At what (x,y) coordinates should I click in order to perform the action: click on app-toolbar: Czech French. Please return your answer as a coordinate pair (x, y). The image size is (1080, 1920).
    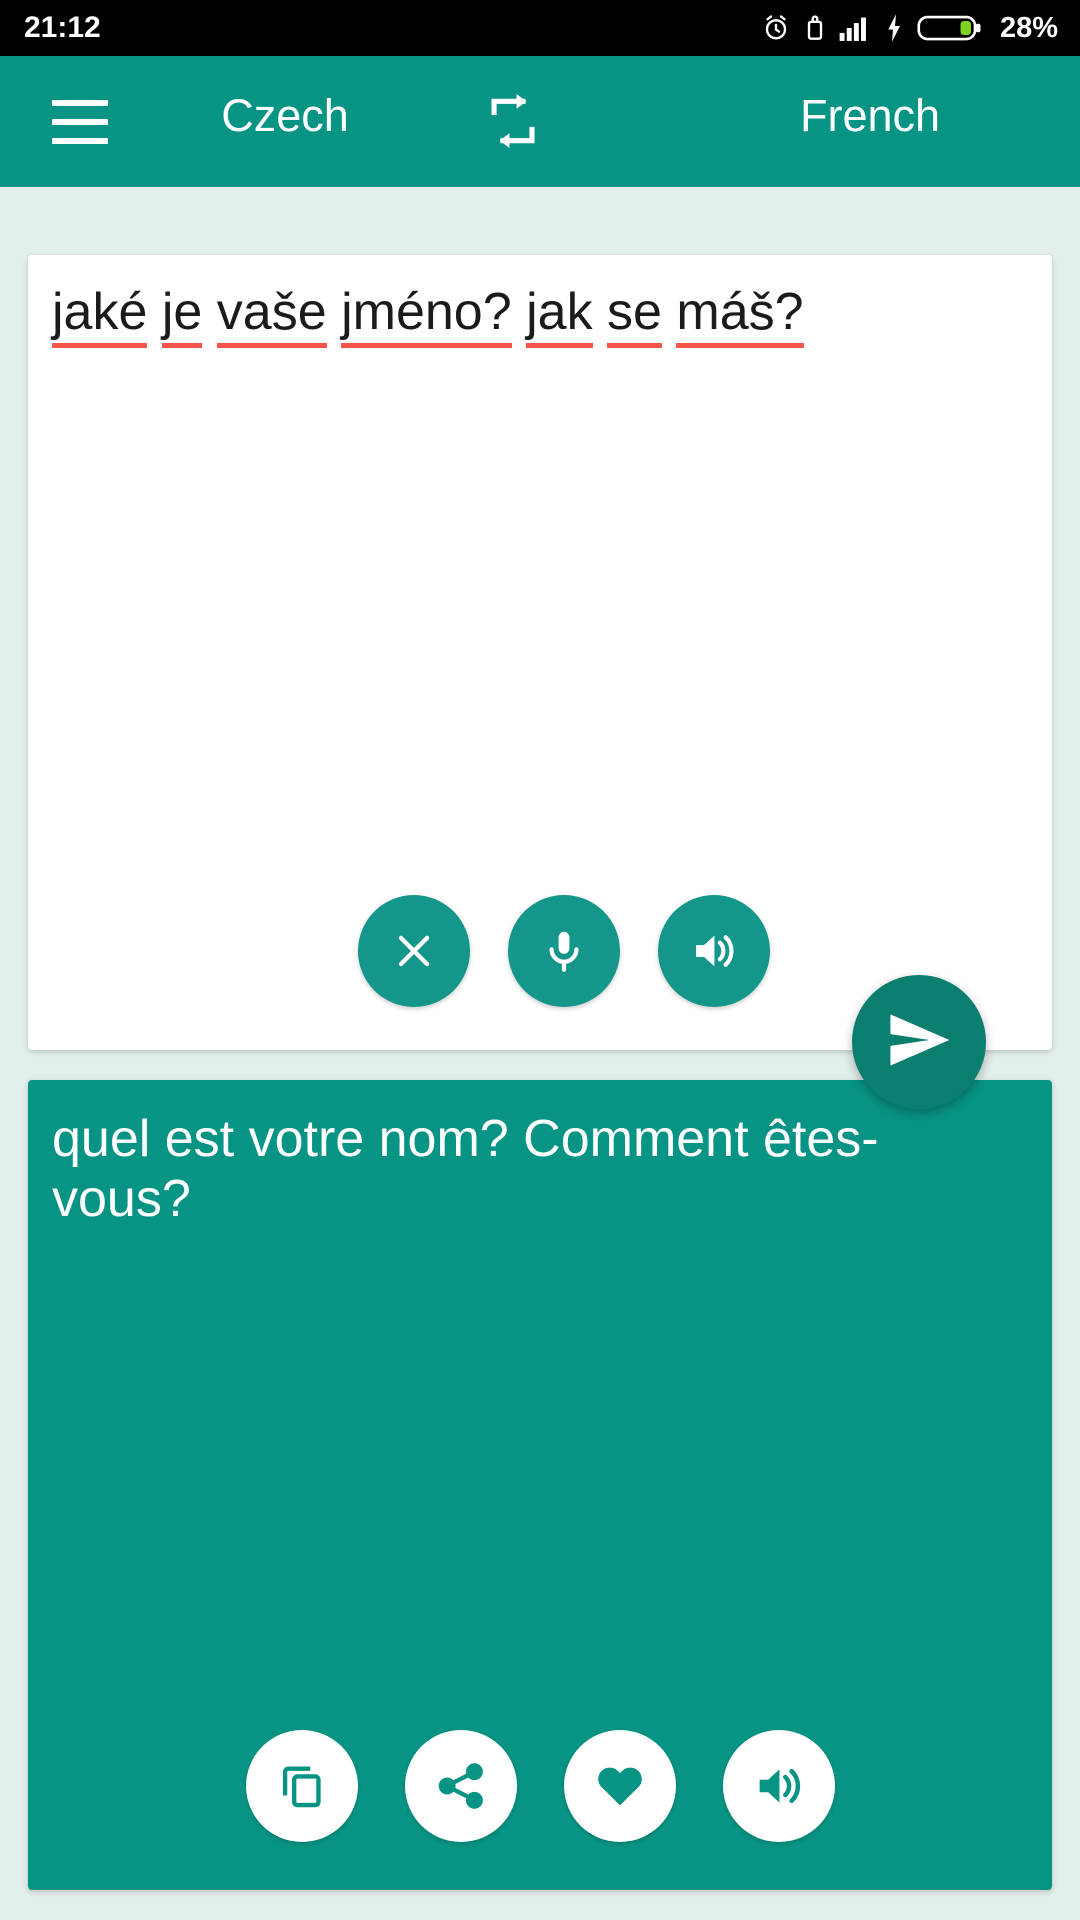
    Looking at the image, I should click on (540, 121).